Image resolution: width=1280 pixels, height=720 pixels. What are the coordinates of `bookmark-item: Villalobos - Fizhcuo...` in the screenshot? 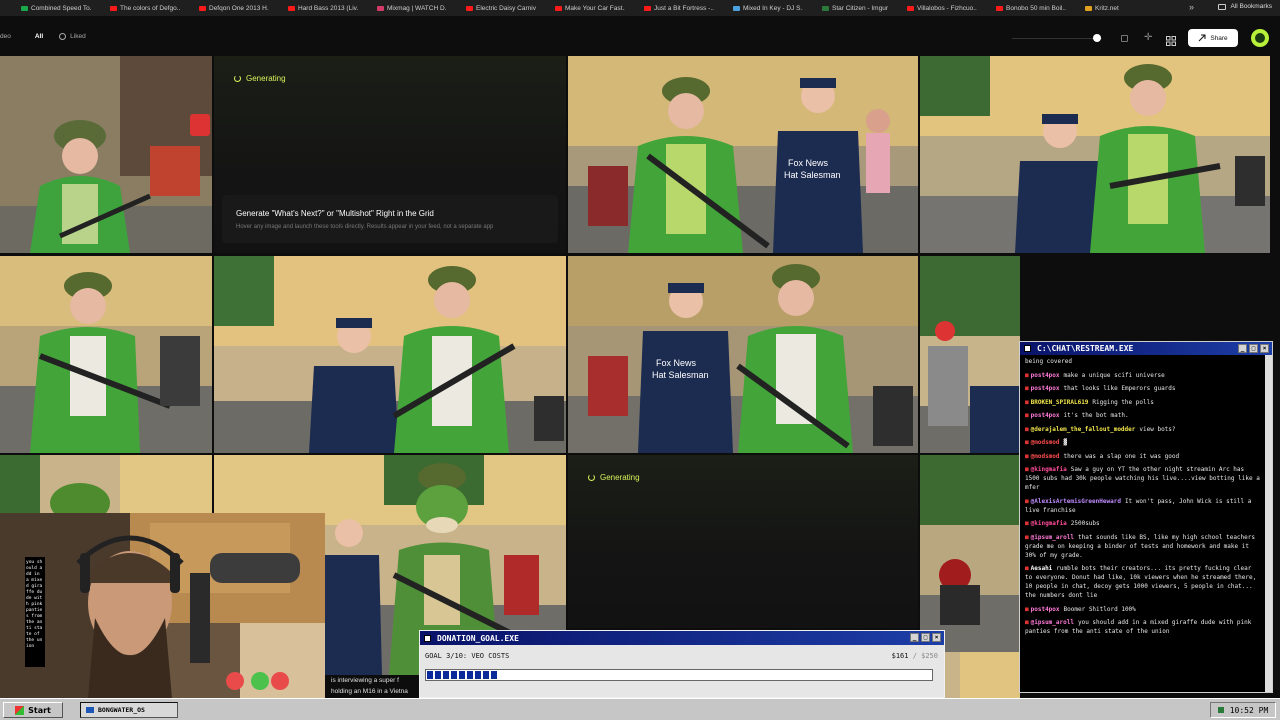 It's located at (942, 8).